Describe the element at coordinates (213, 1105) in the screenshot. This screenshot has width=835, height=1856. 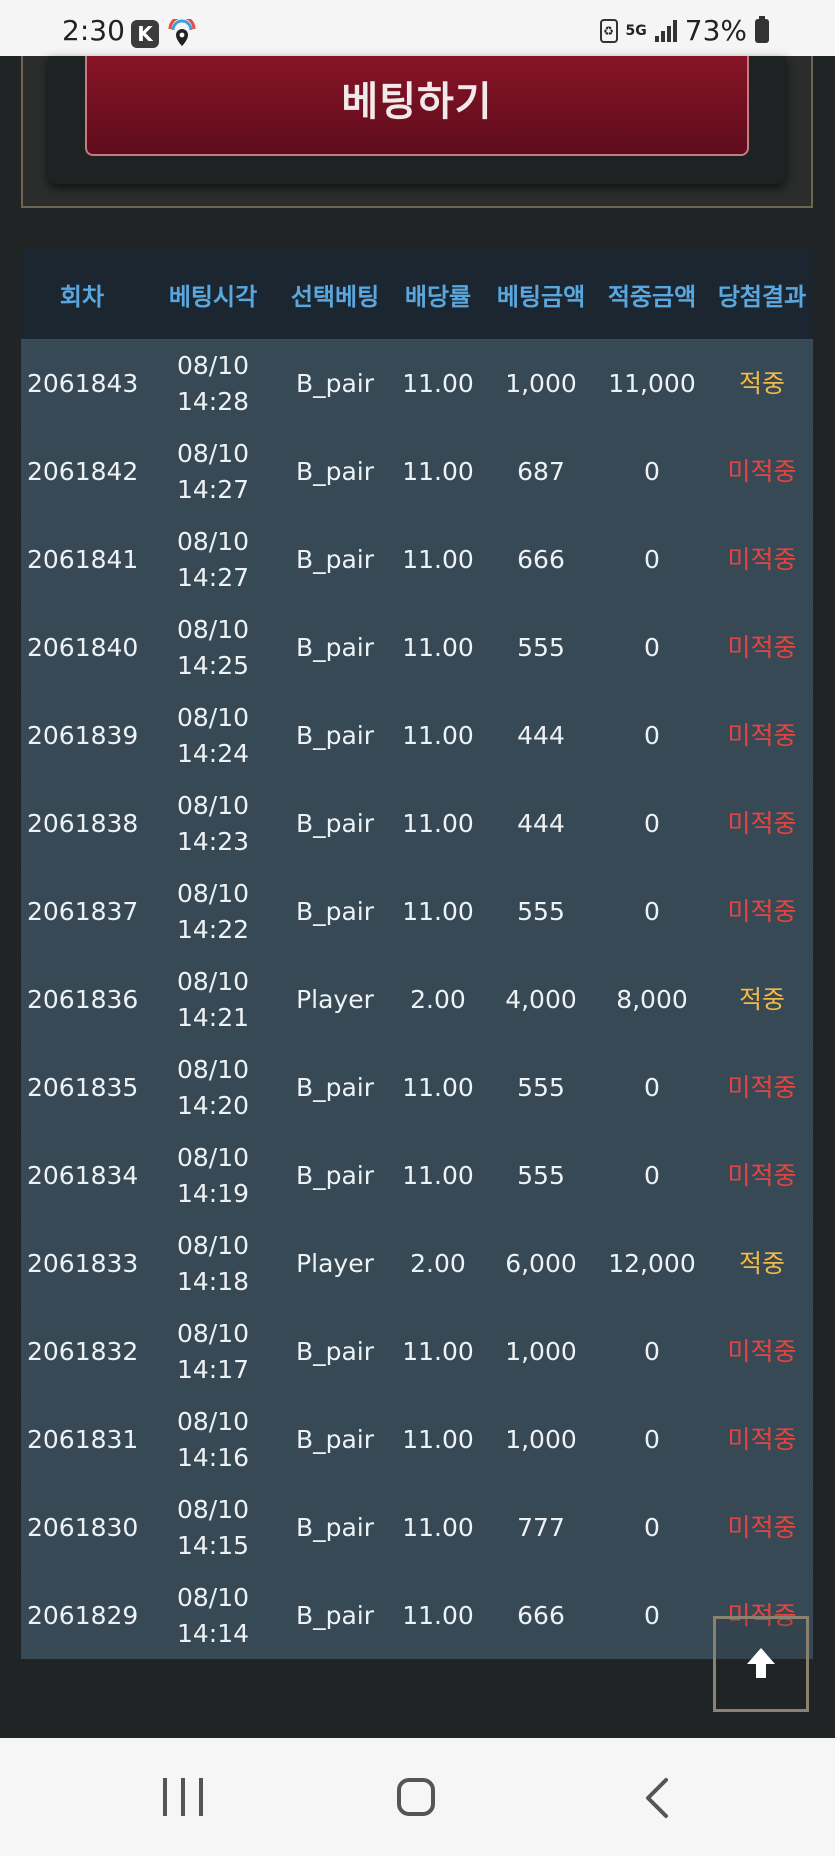
I see `cell-bet-clock: 14:20` at that location.